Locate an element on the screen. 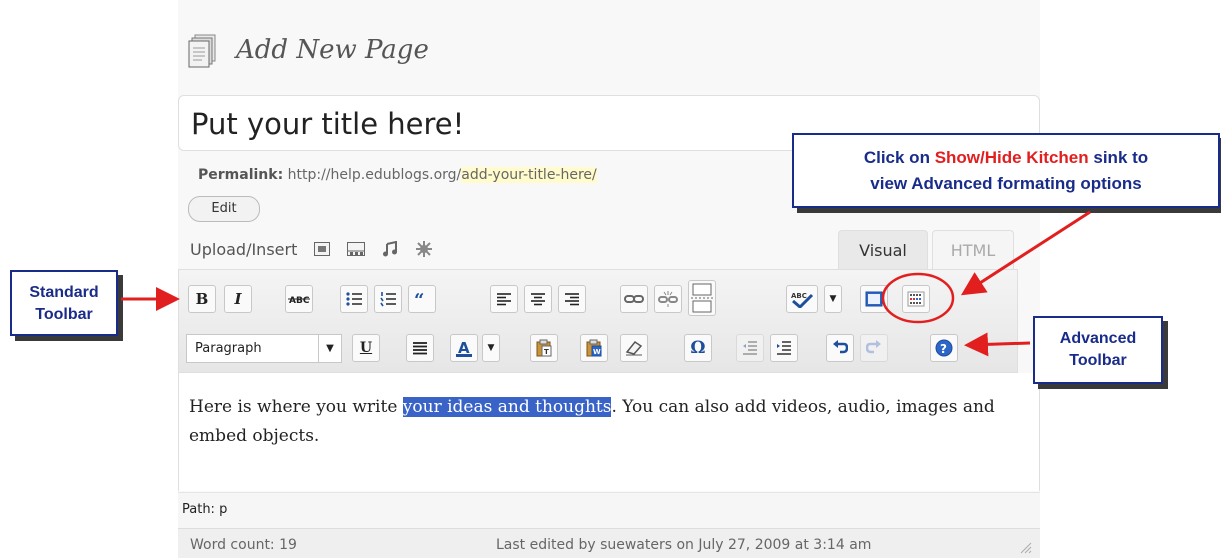 This screenshot has height=558, width=1221. bullet-list-button is located at coordinates (354, 299).